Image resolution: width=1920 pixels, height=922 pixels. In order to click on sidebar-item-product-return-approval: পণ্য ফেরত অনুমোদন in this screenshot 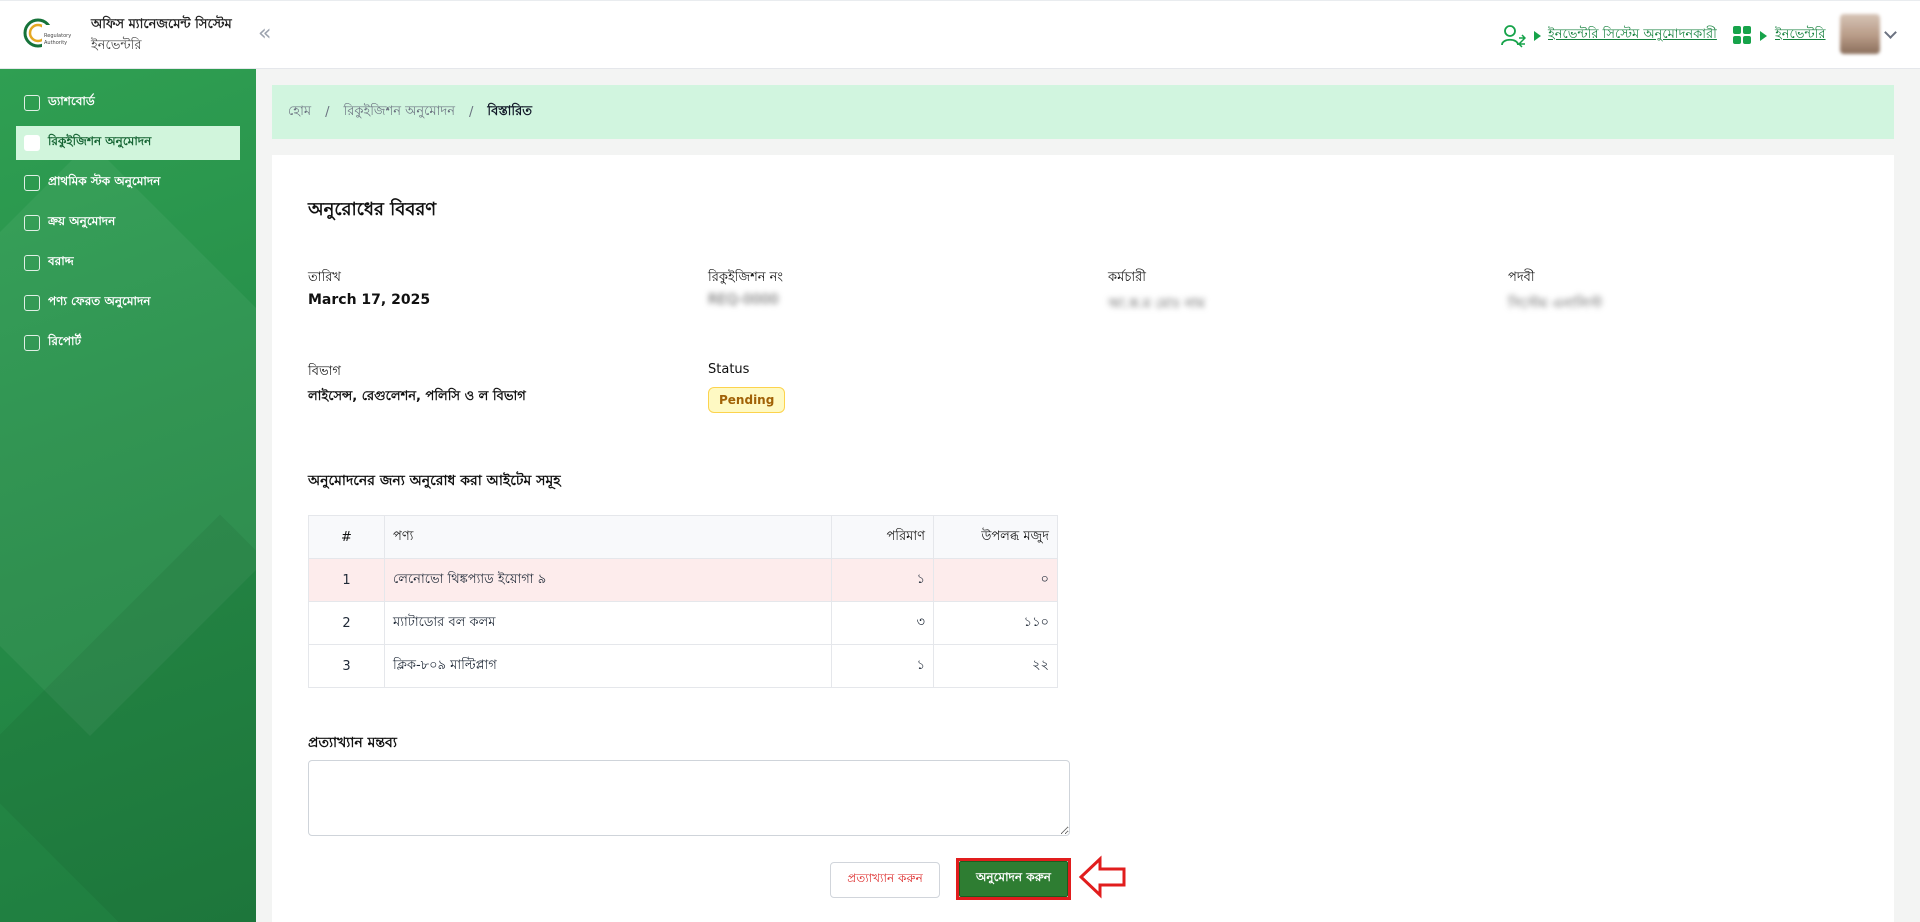, I will do `click(128, 303)`.